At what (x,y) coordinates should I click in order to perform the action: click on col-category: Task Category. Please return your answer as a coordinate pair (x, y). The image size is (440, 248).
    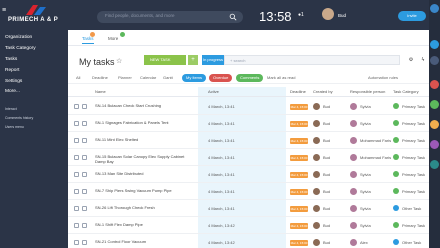
    Looking at the image, I should click on (406, 91).